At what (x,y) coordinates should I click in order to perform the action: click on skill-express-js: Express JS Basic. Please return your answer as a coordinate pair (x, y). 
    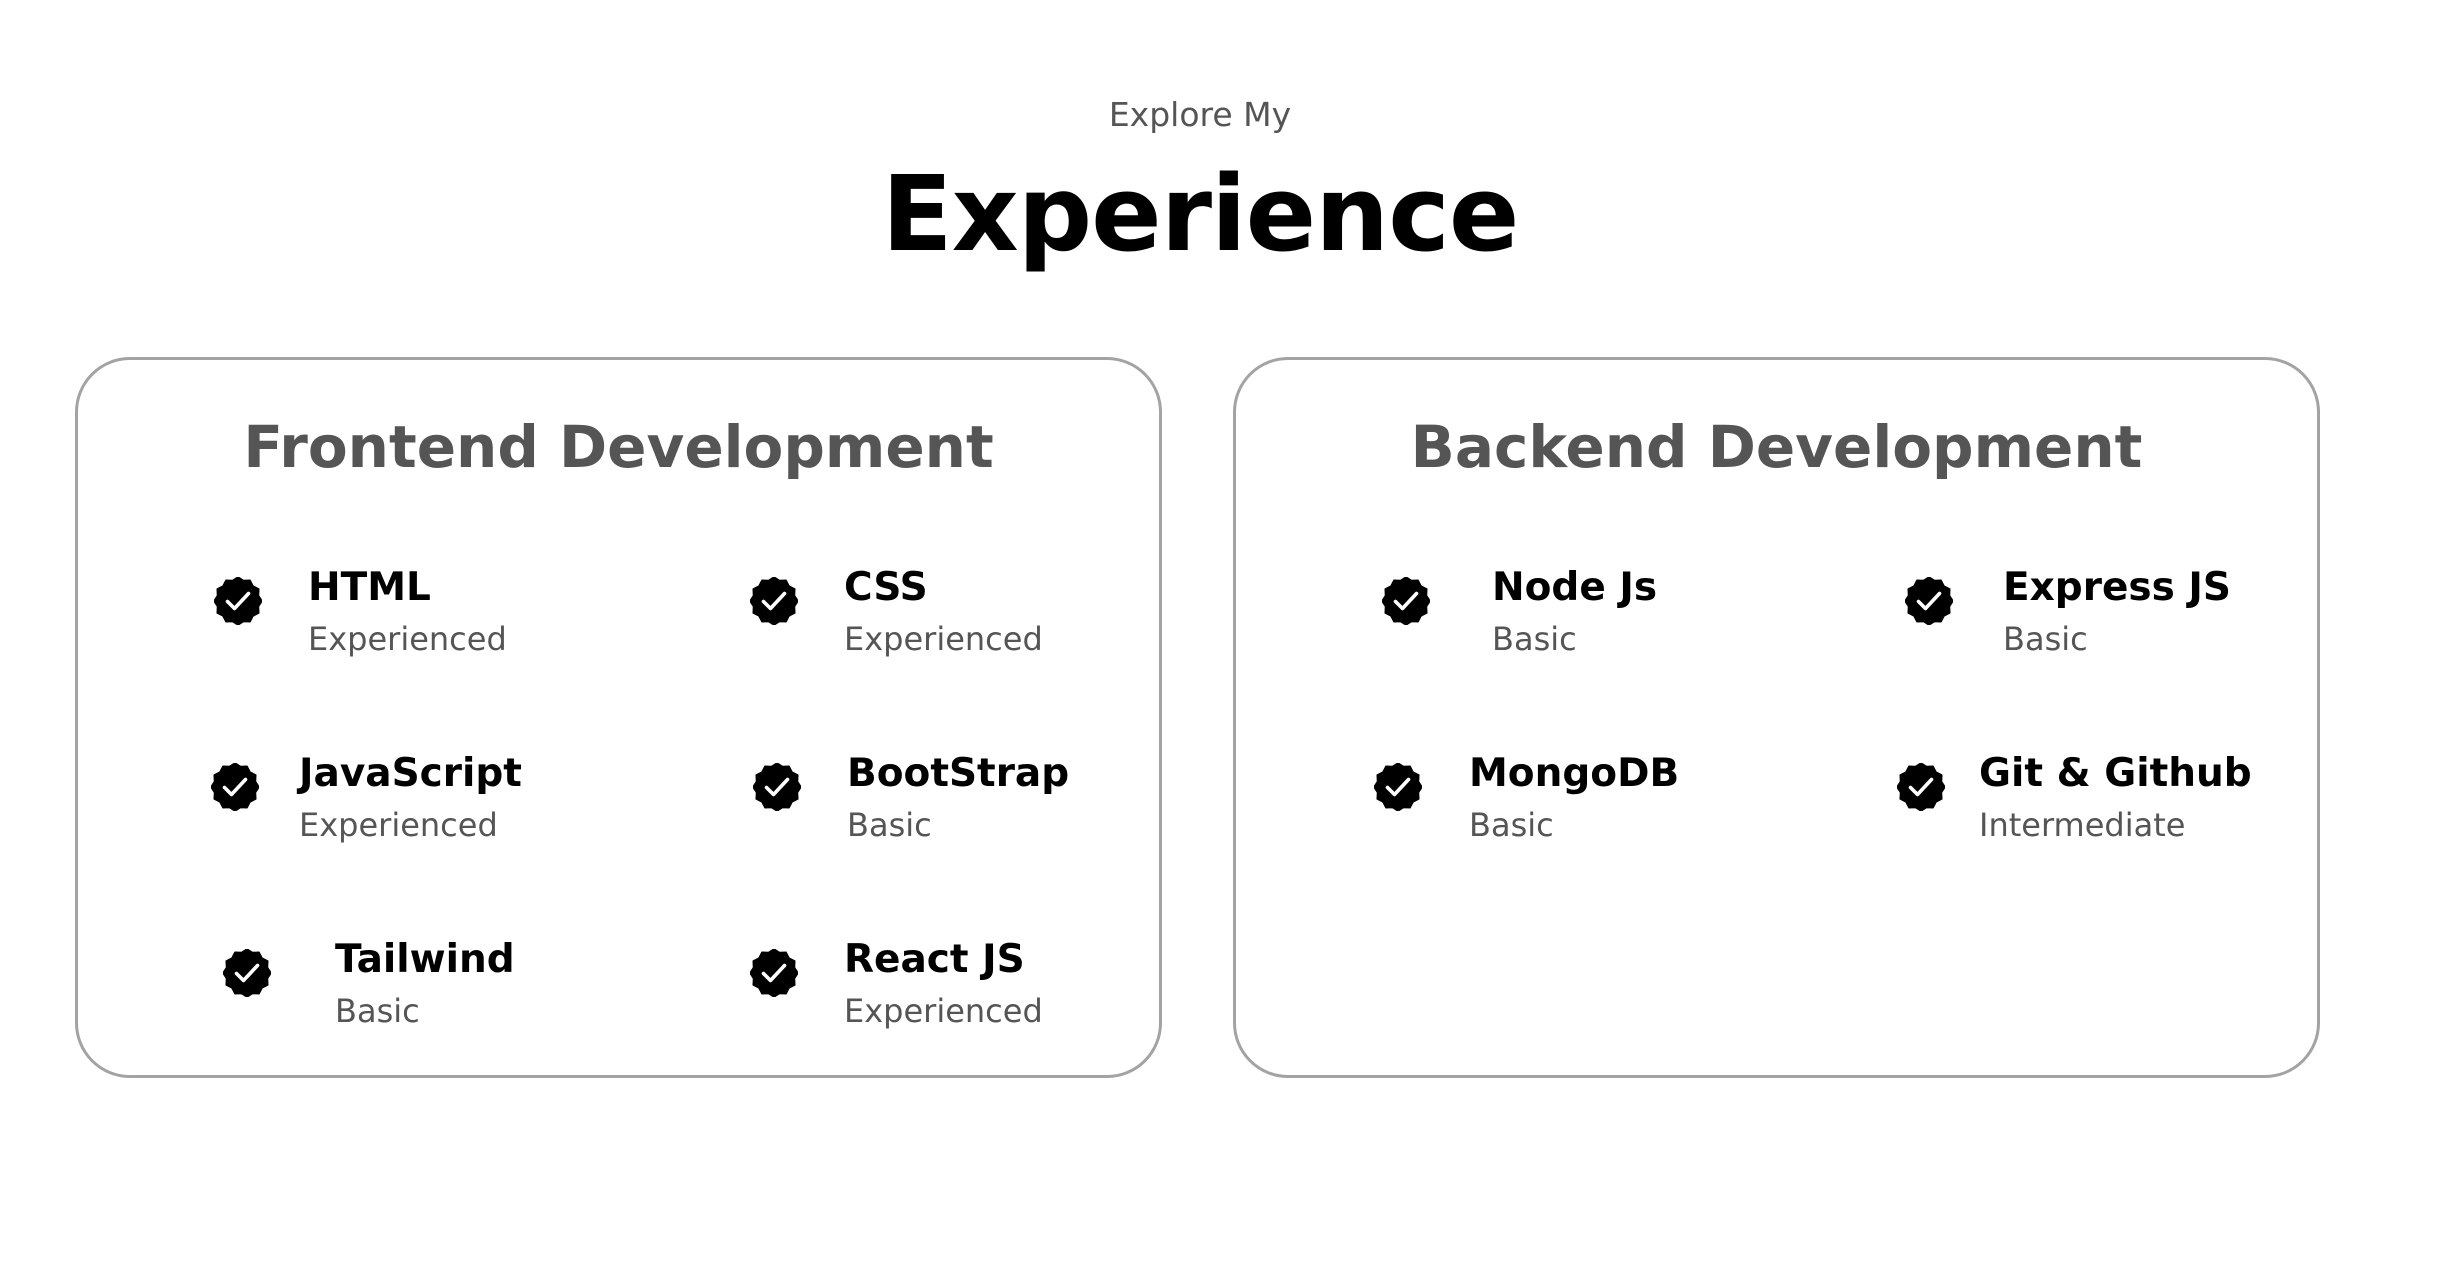
    Looking at the image, I should click on (2068, 611).